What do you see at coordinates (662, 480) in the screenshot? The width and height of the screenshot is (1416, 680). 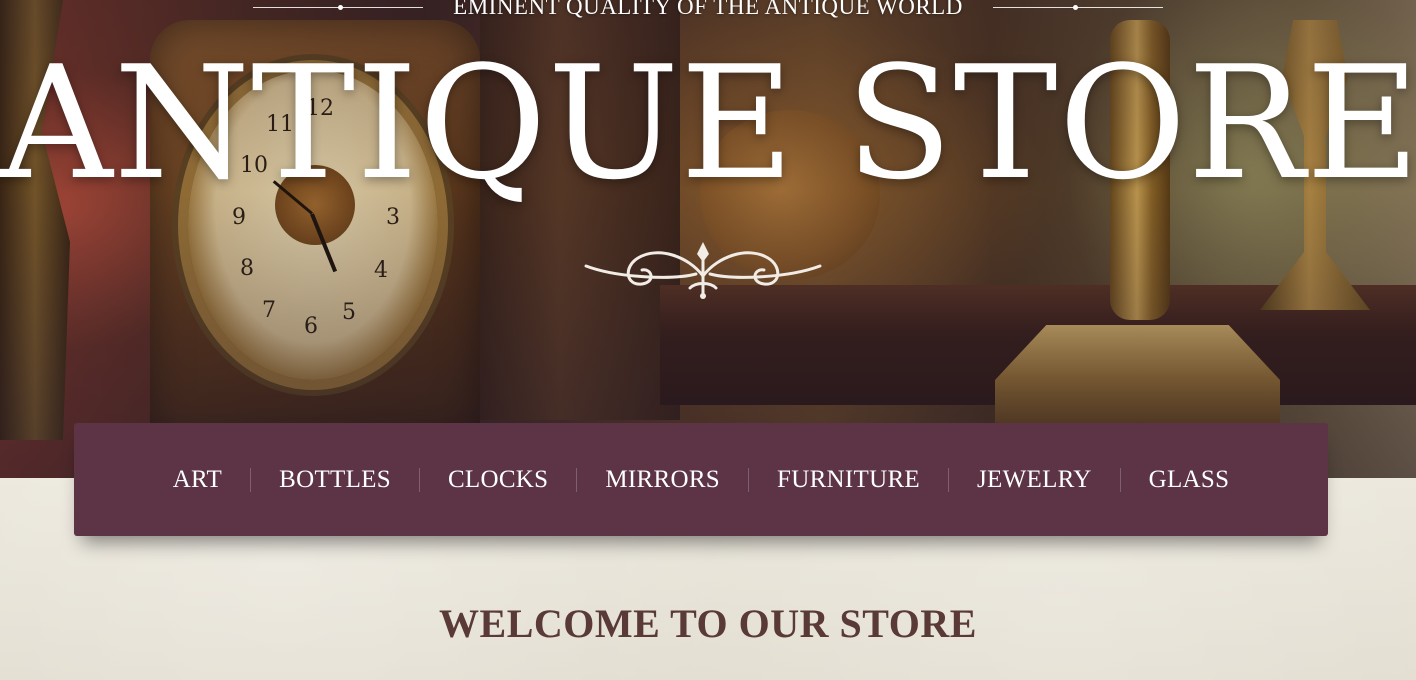 I see `nav-item-mirrors: MIRRORS` at bounding box center [662, 480].